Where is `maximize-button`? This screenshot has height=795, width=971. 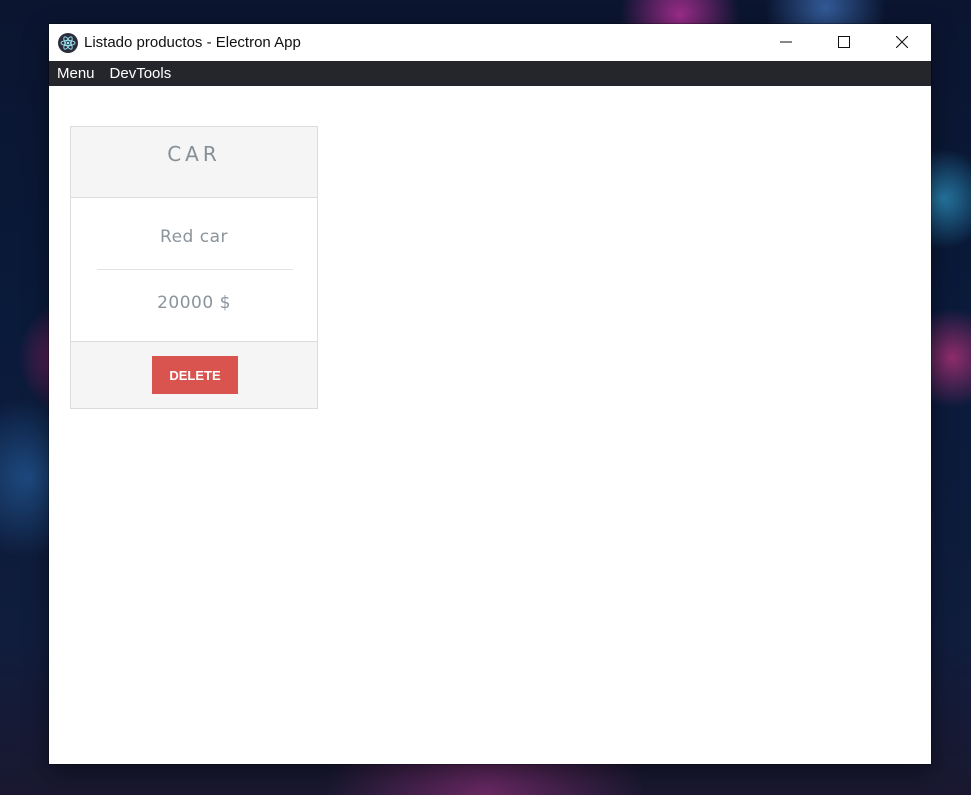
maximize-button is located at coordinates (844, 42).